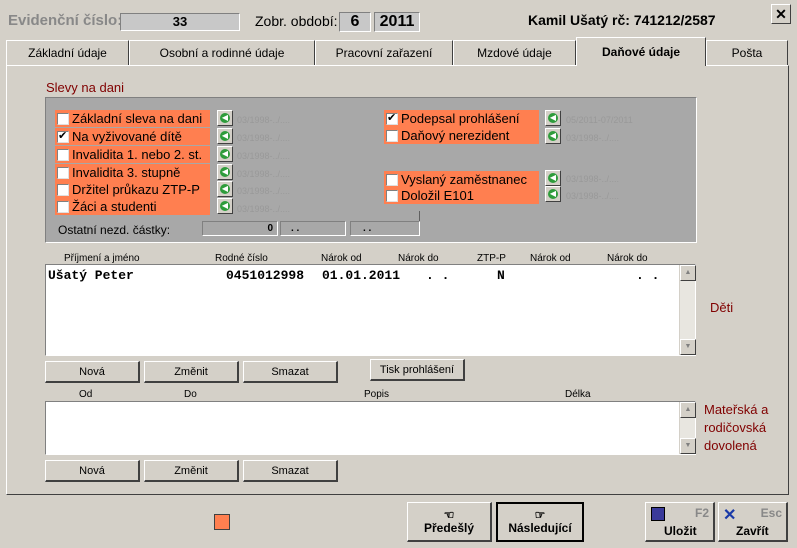 This screenshot has width=797, height=548. I want to click on button-label: Změnit, so click(191, 470).